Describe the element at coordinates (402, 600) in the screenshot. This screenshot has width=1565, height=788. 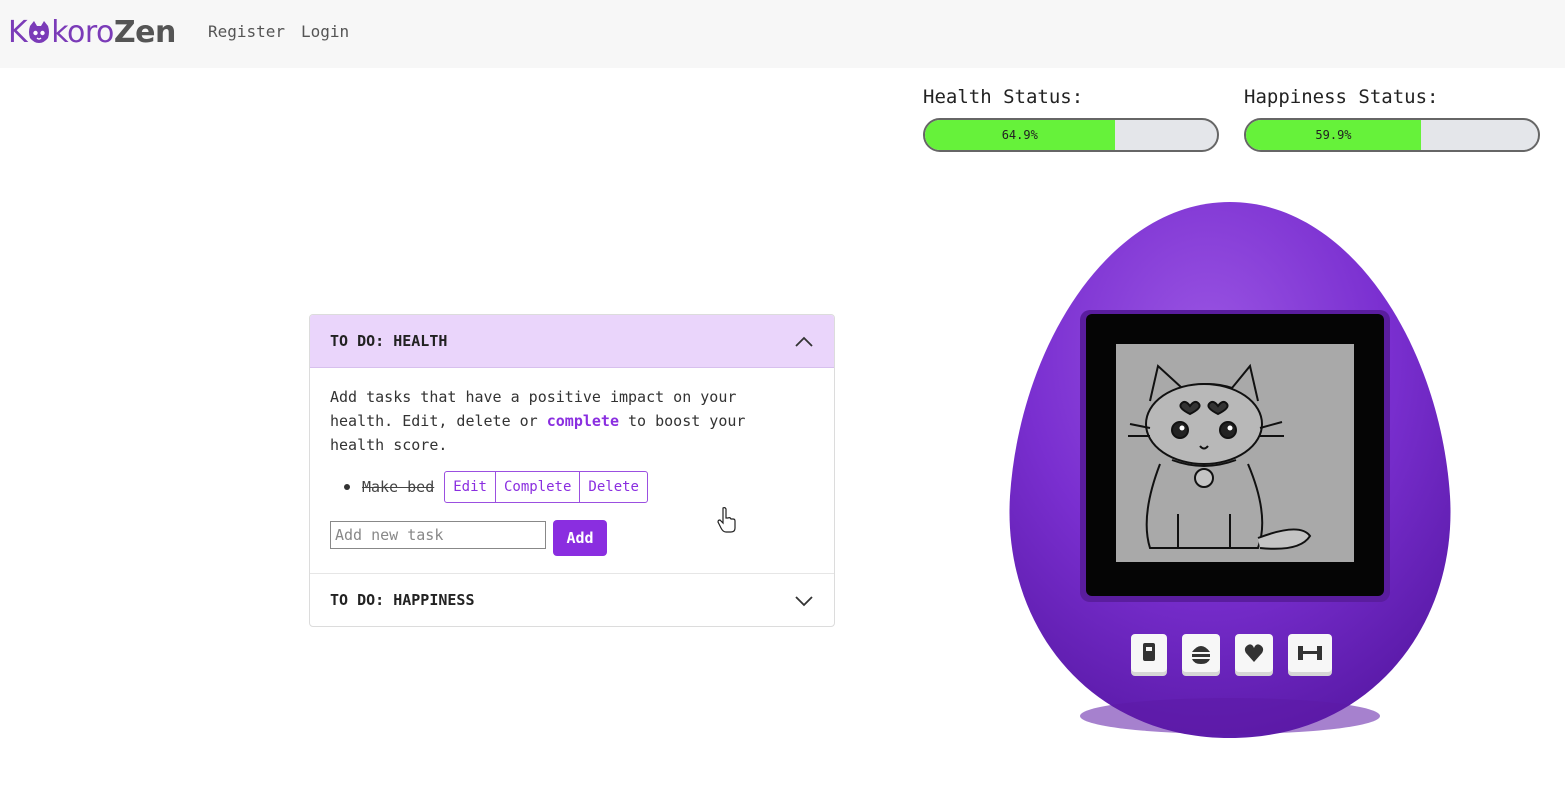
I see `accordion-title-happiness: TO DO: HAPPINESS` at that location.